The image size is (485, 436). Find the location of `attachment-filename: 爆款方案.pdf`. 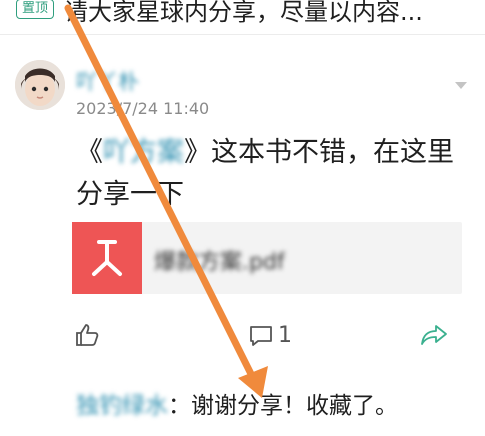

attachment-filename: 爆款方案.pdf is located at coordinates (219, 260).